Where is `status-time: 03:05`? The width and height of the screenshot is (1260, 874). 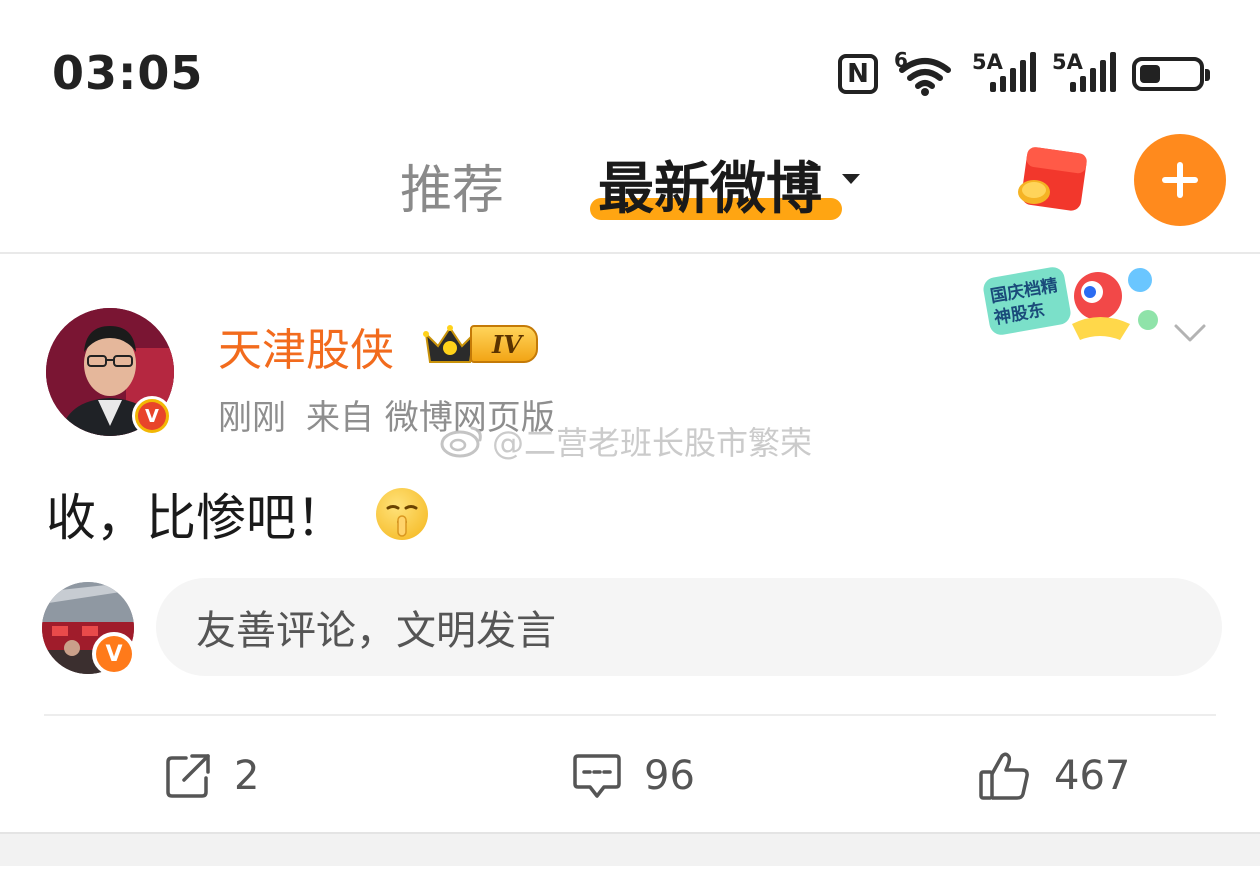
status-time: 03:05 is located at coordinates (128, 73).